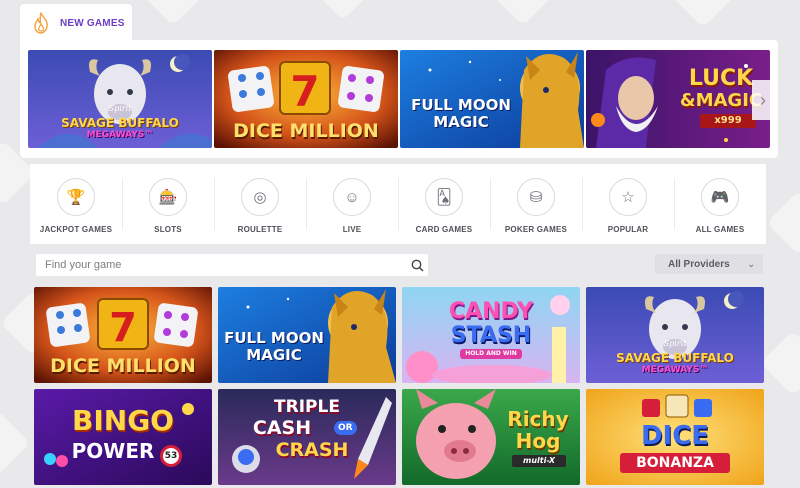 Image resolution: width=800 pixels, height=488 pixels. I want to click on category-label: POPULAR, so click(628, 229).